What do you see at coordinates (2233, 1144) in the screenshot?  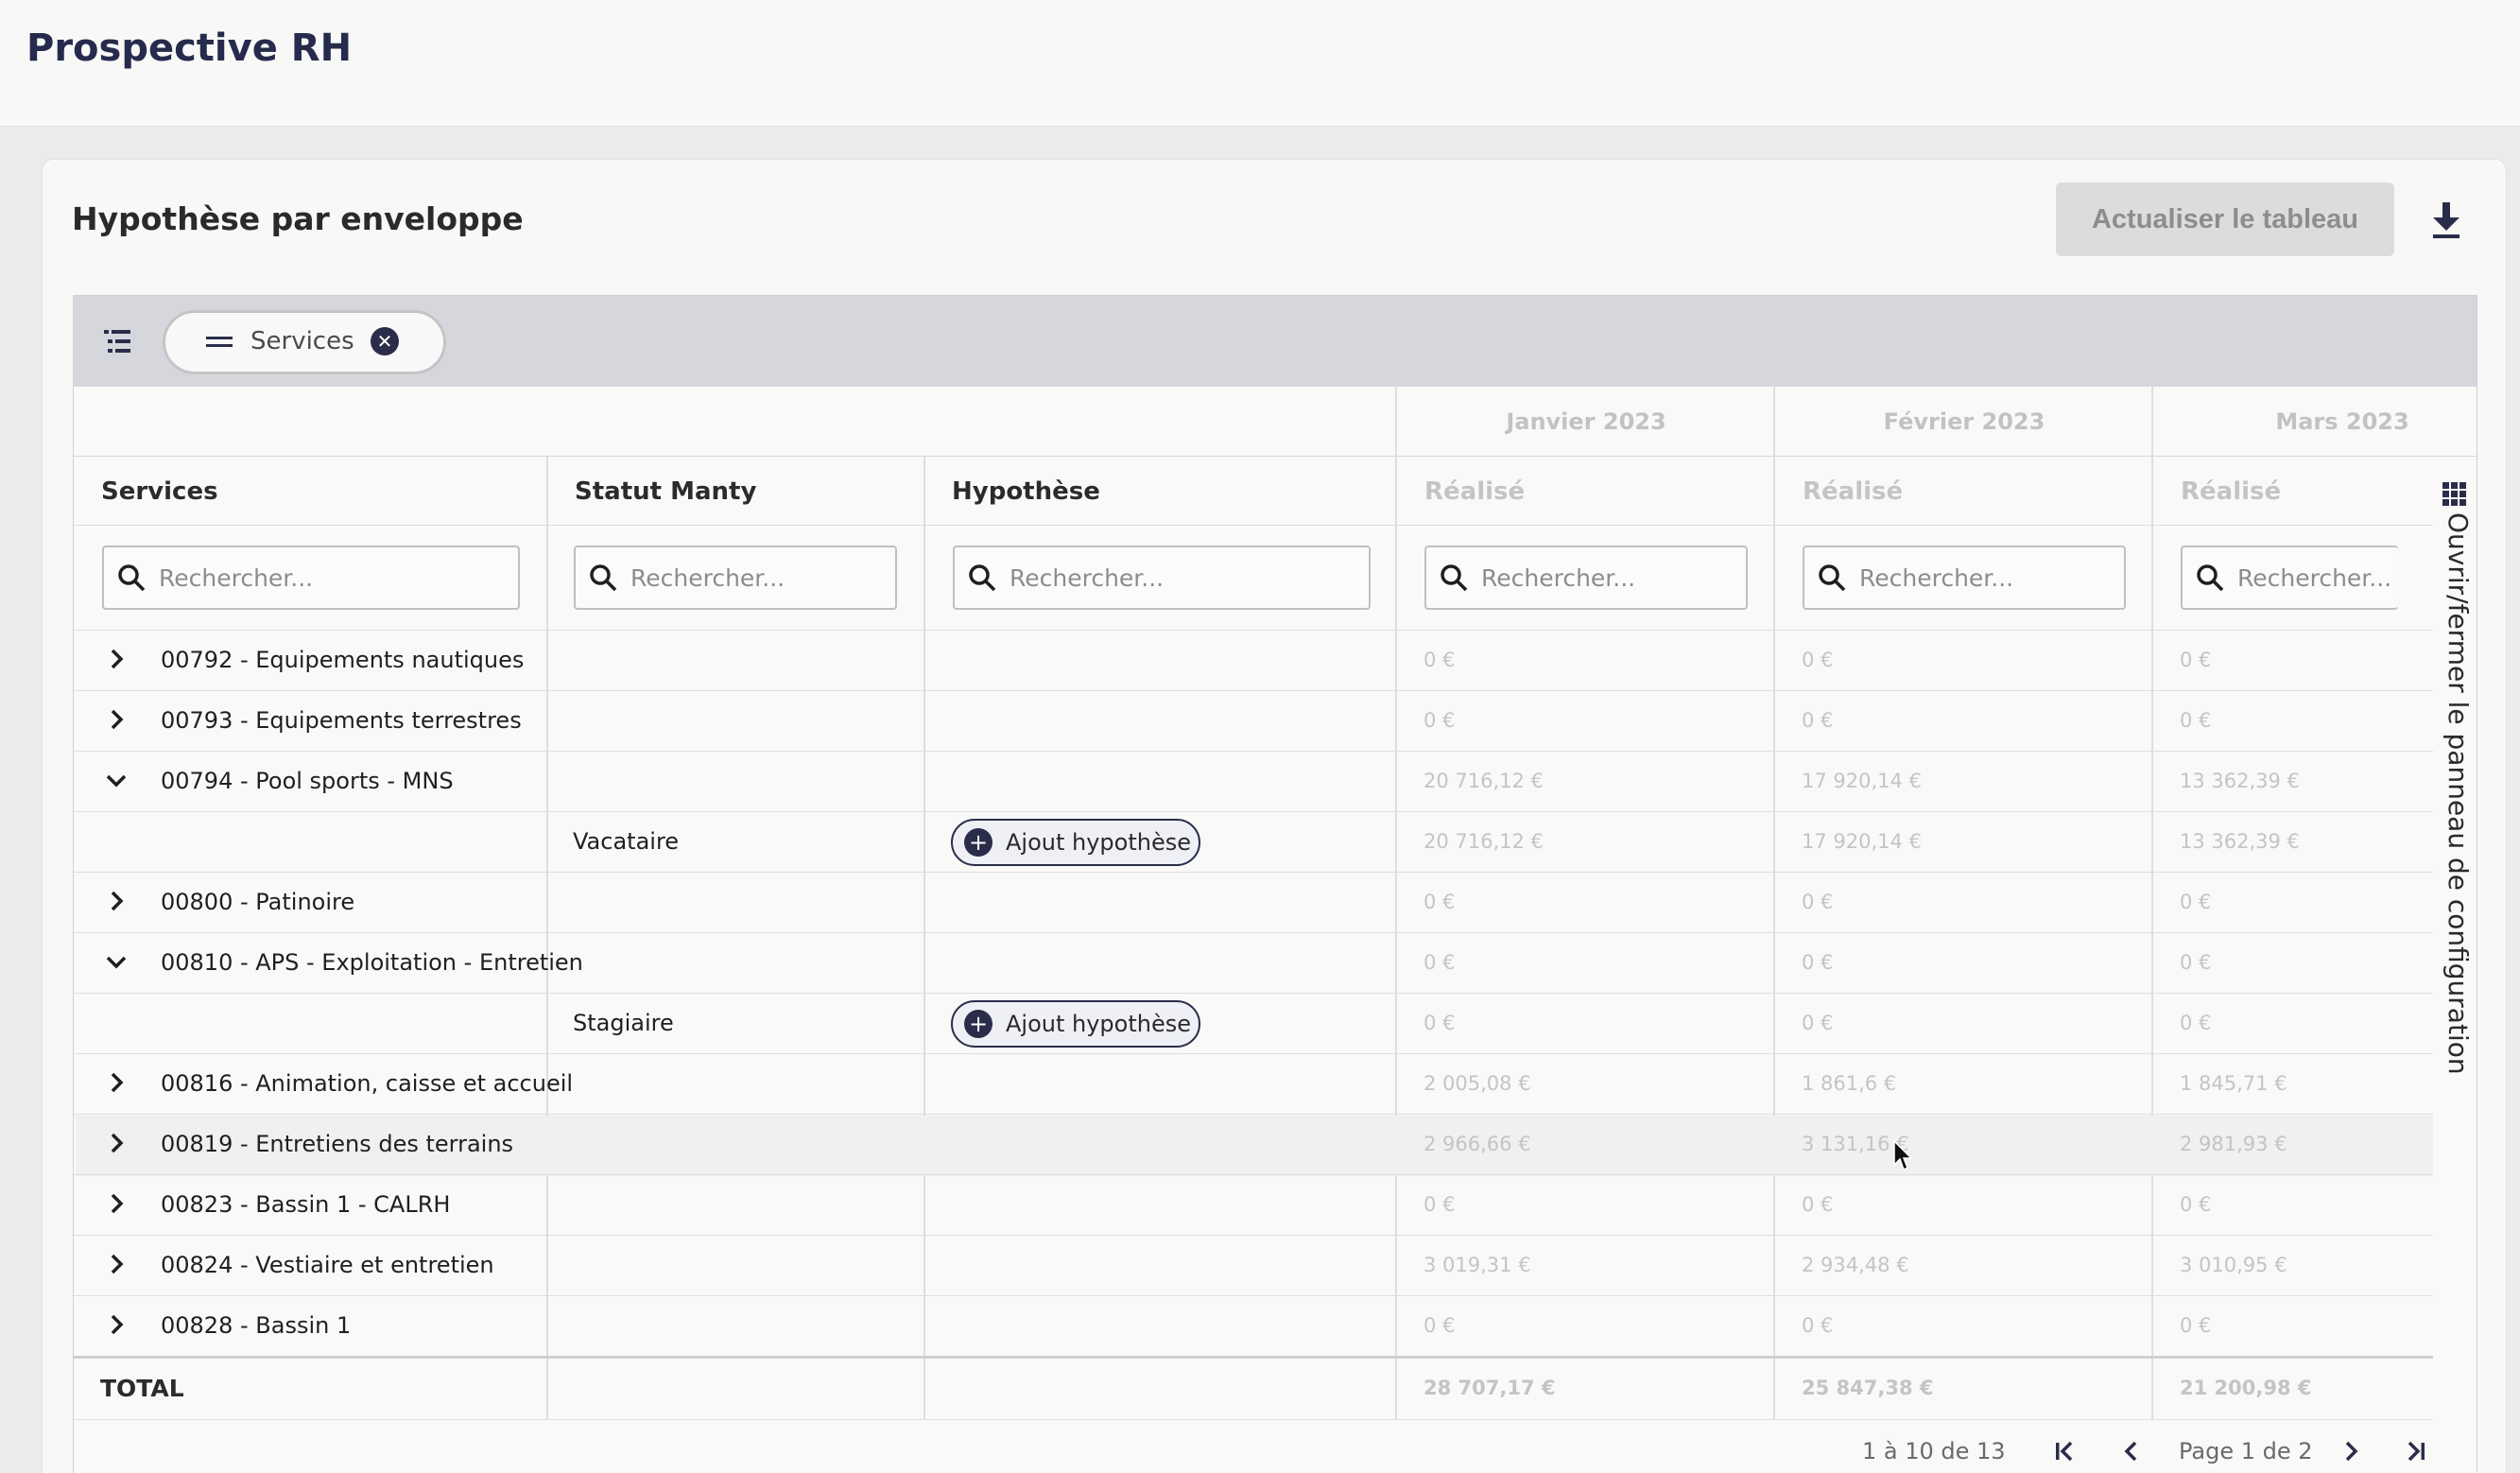 I see `cell-mars: 2 981,93 €` at bounding box center [2233, 1144].